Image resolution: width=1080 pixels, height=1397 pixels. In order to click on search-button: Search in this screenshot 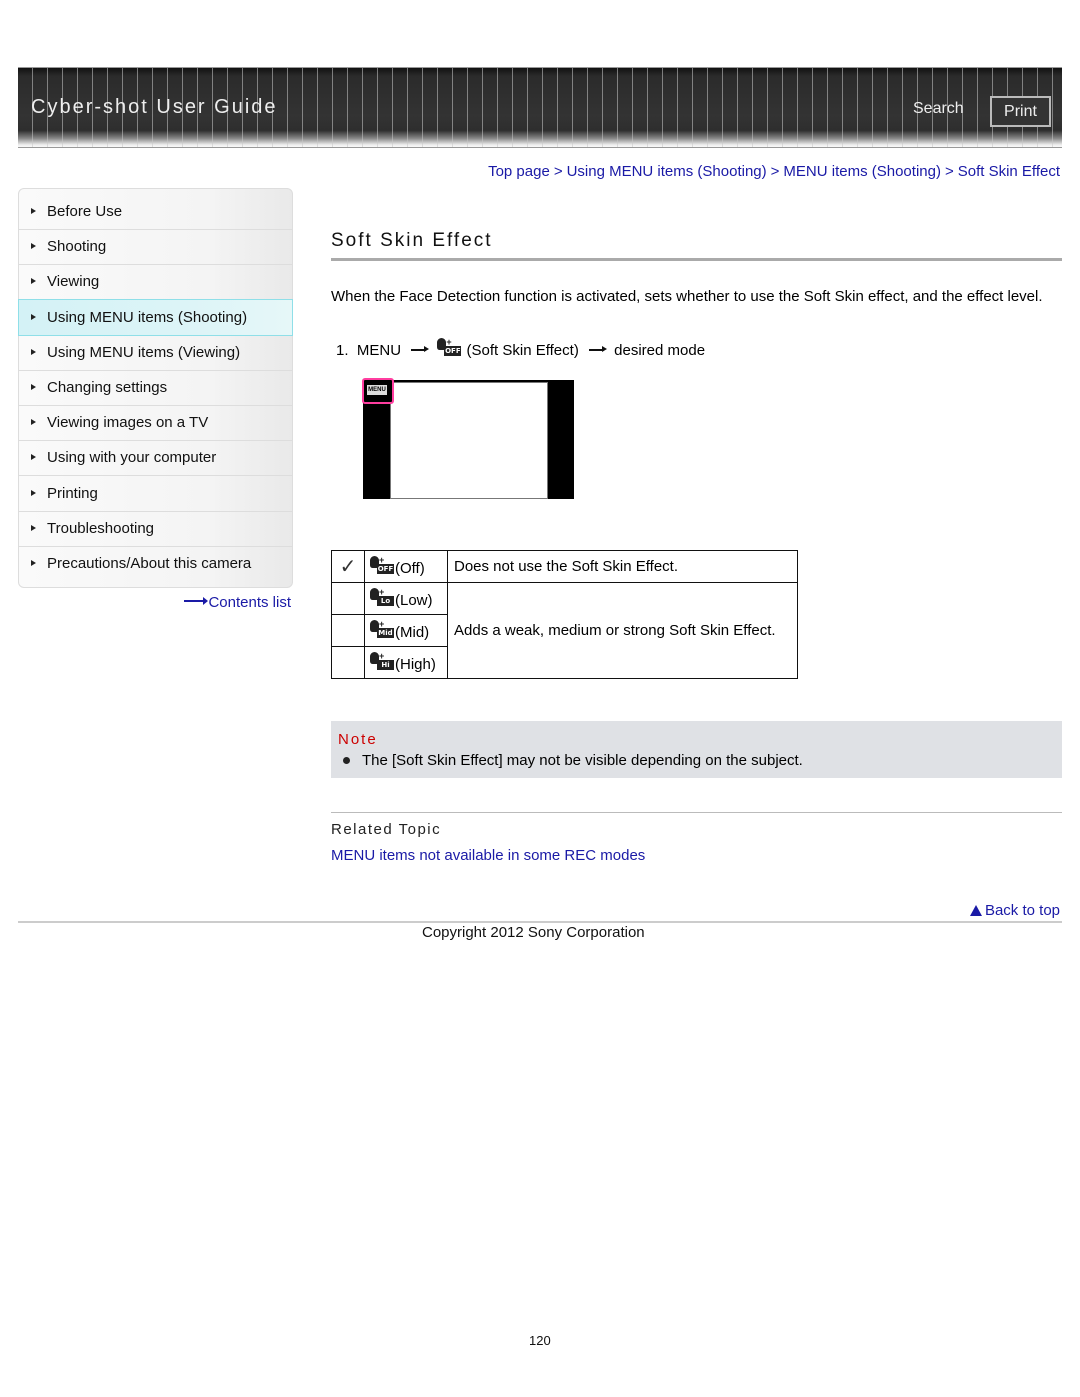, I will do `click(938, 109)`.